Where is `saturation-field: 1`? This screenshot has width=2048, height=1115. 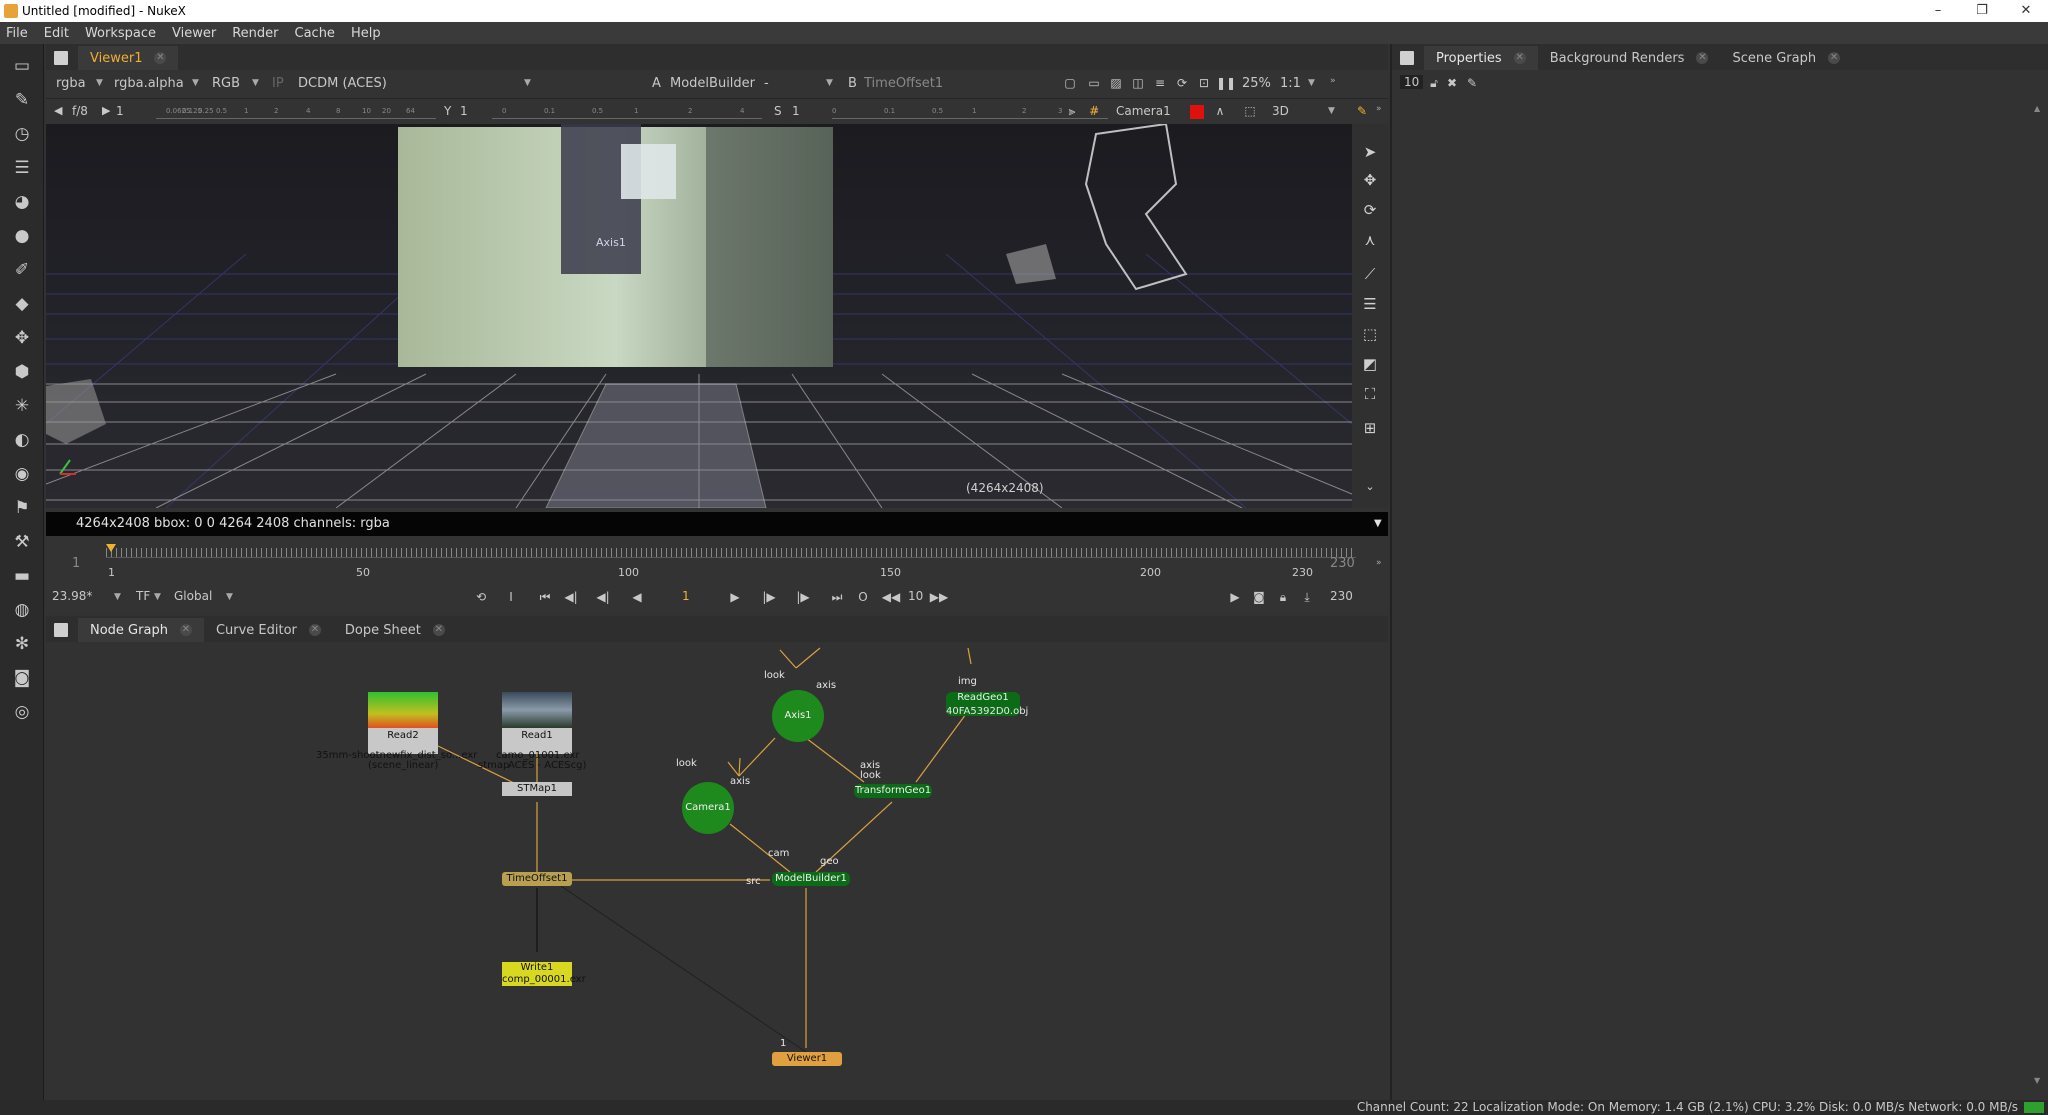 saturation-field: 1 is located at coordinates (796, 111).